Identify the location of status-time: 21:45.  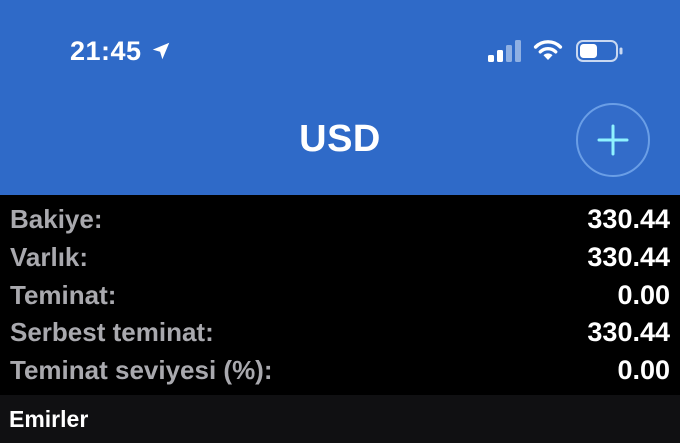
(106, 50).